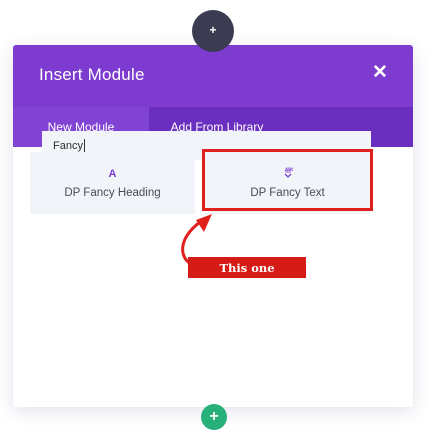 The width and height of the screenshot is (434, 434). I want to click on add-row-button: +, so click(214, 417).